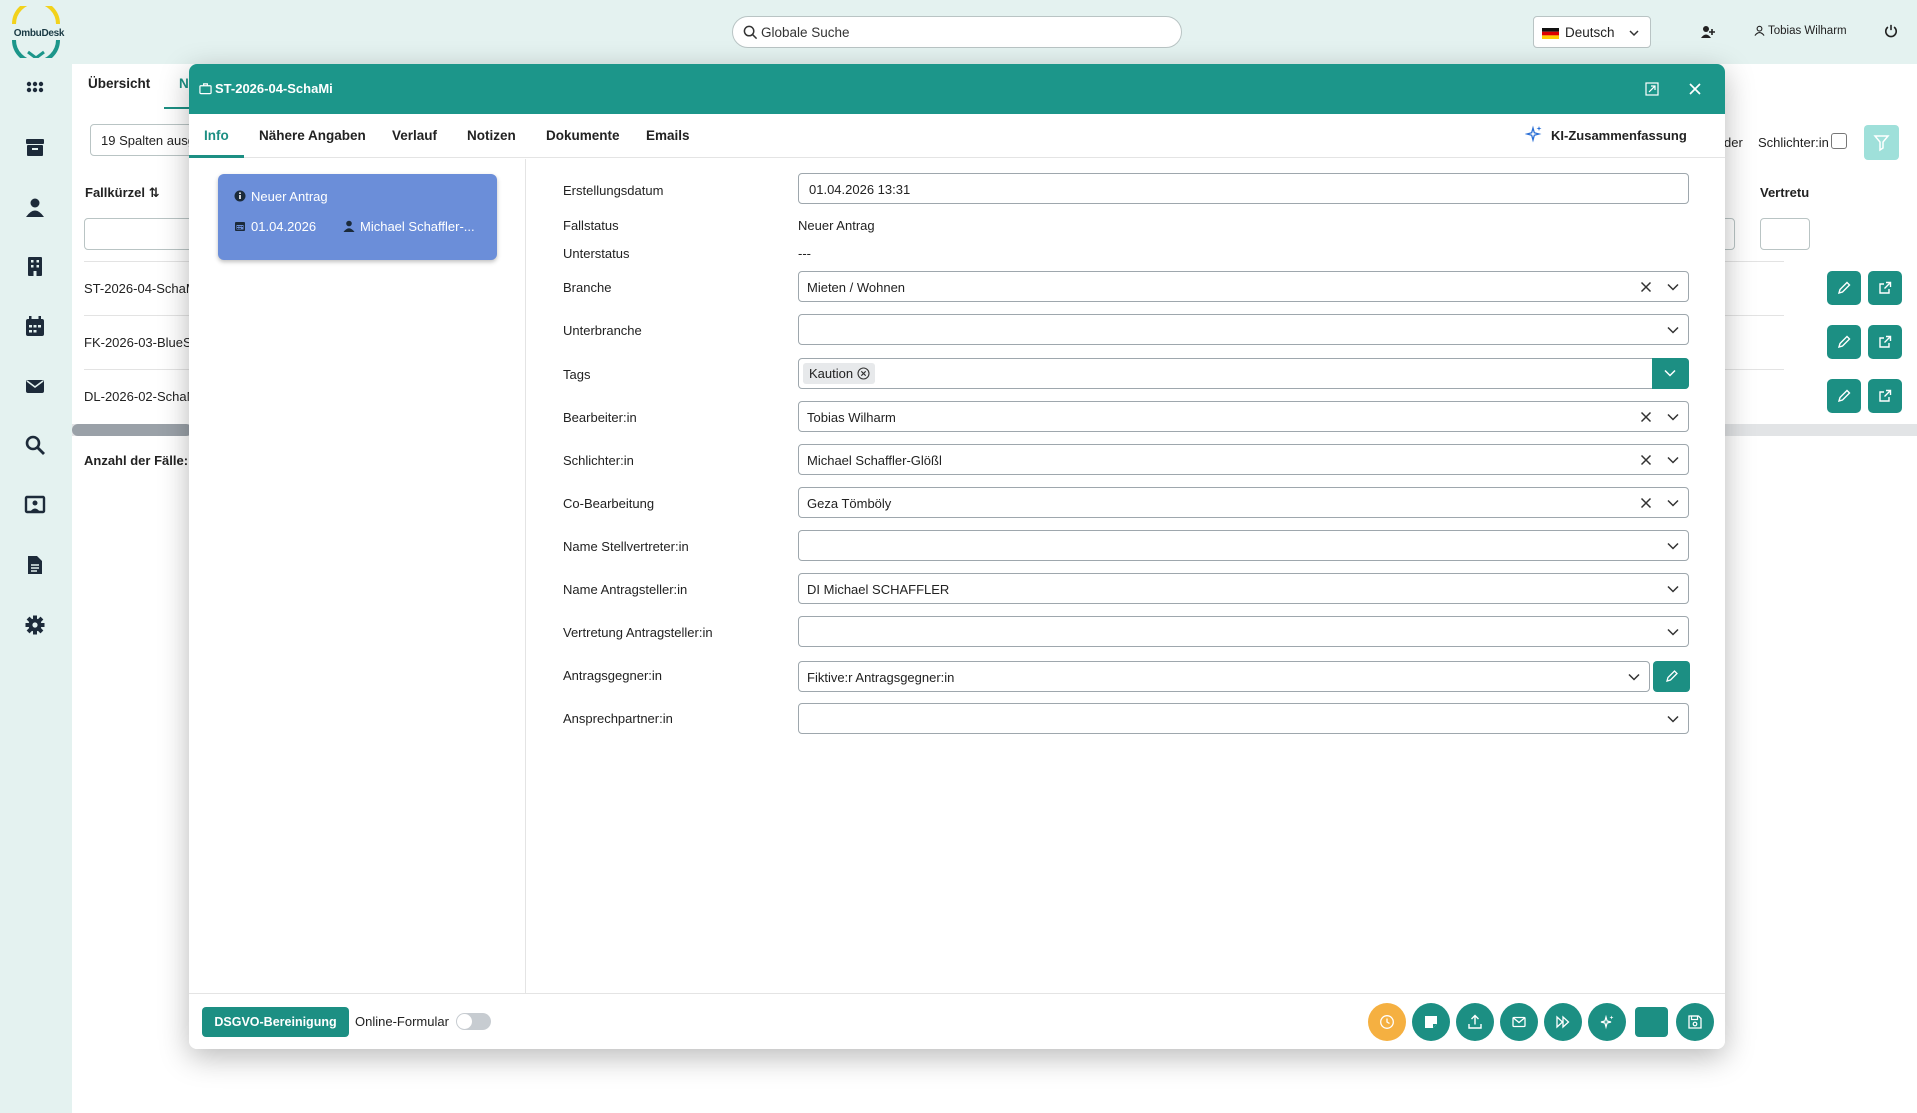 This screenshot has height=1113, width=1917. What do you see at coordinates (839, 373) in the screenshot?
I see `tag-chip: Kaution` at bounding box center [839, 373].